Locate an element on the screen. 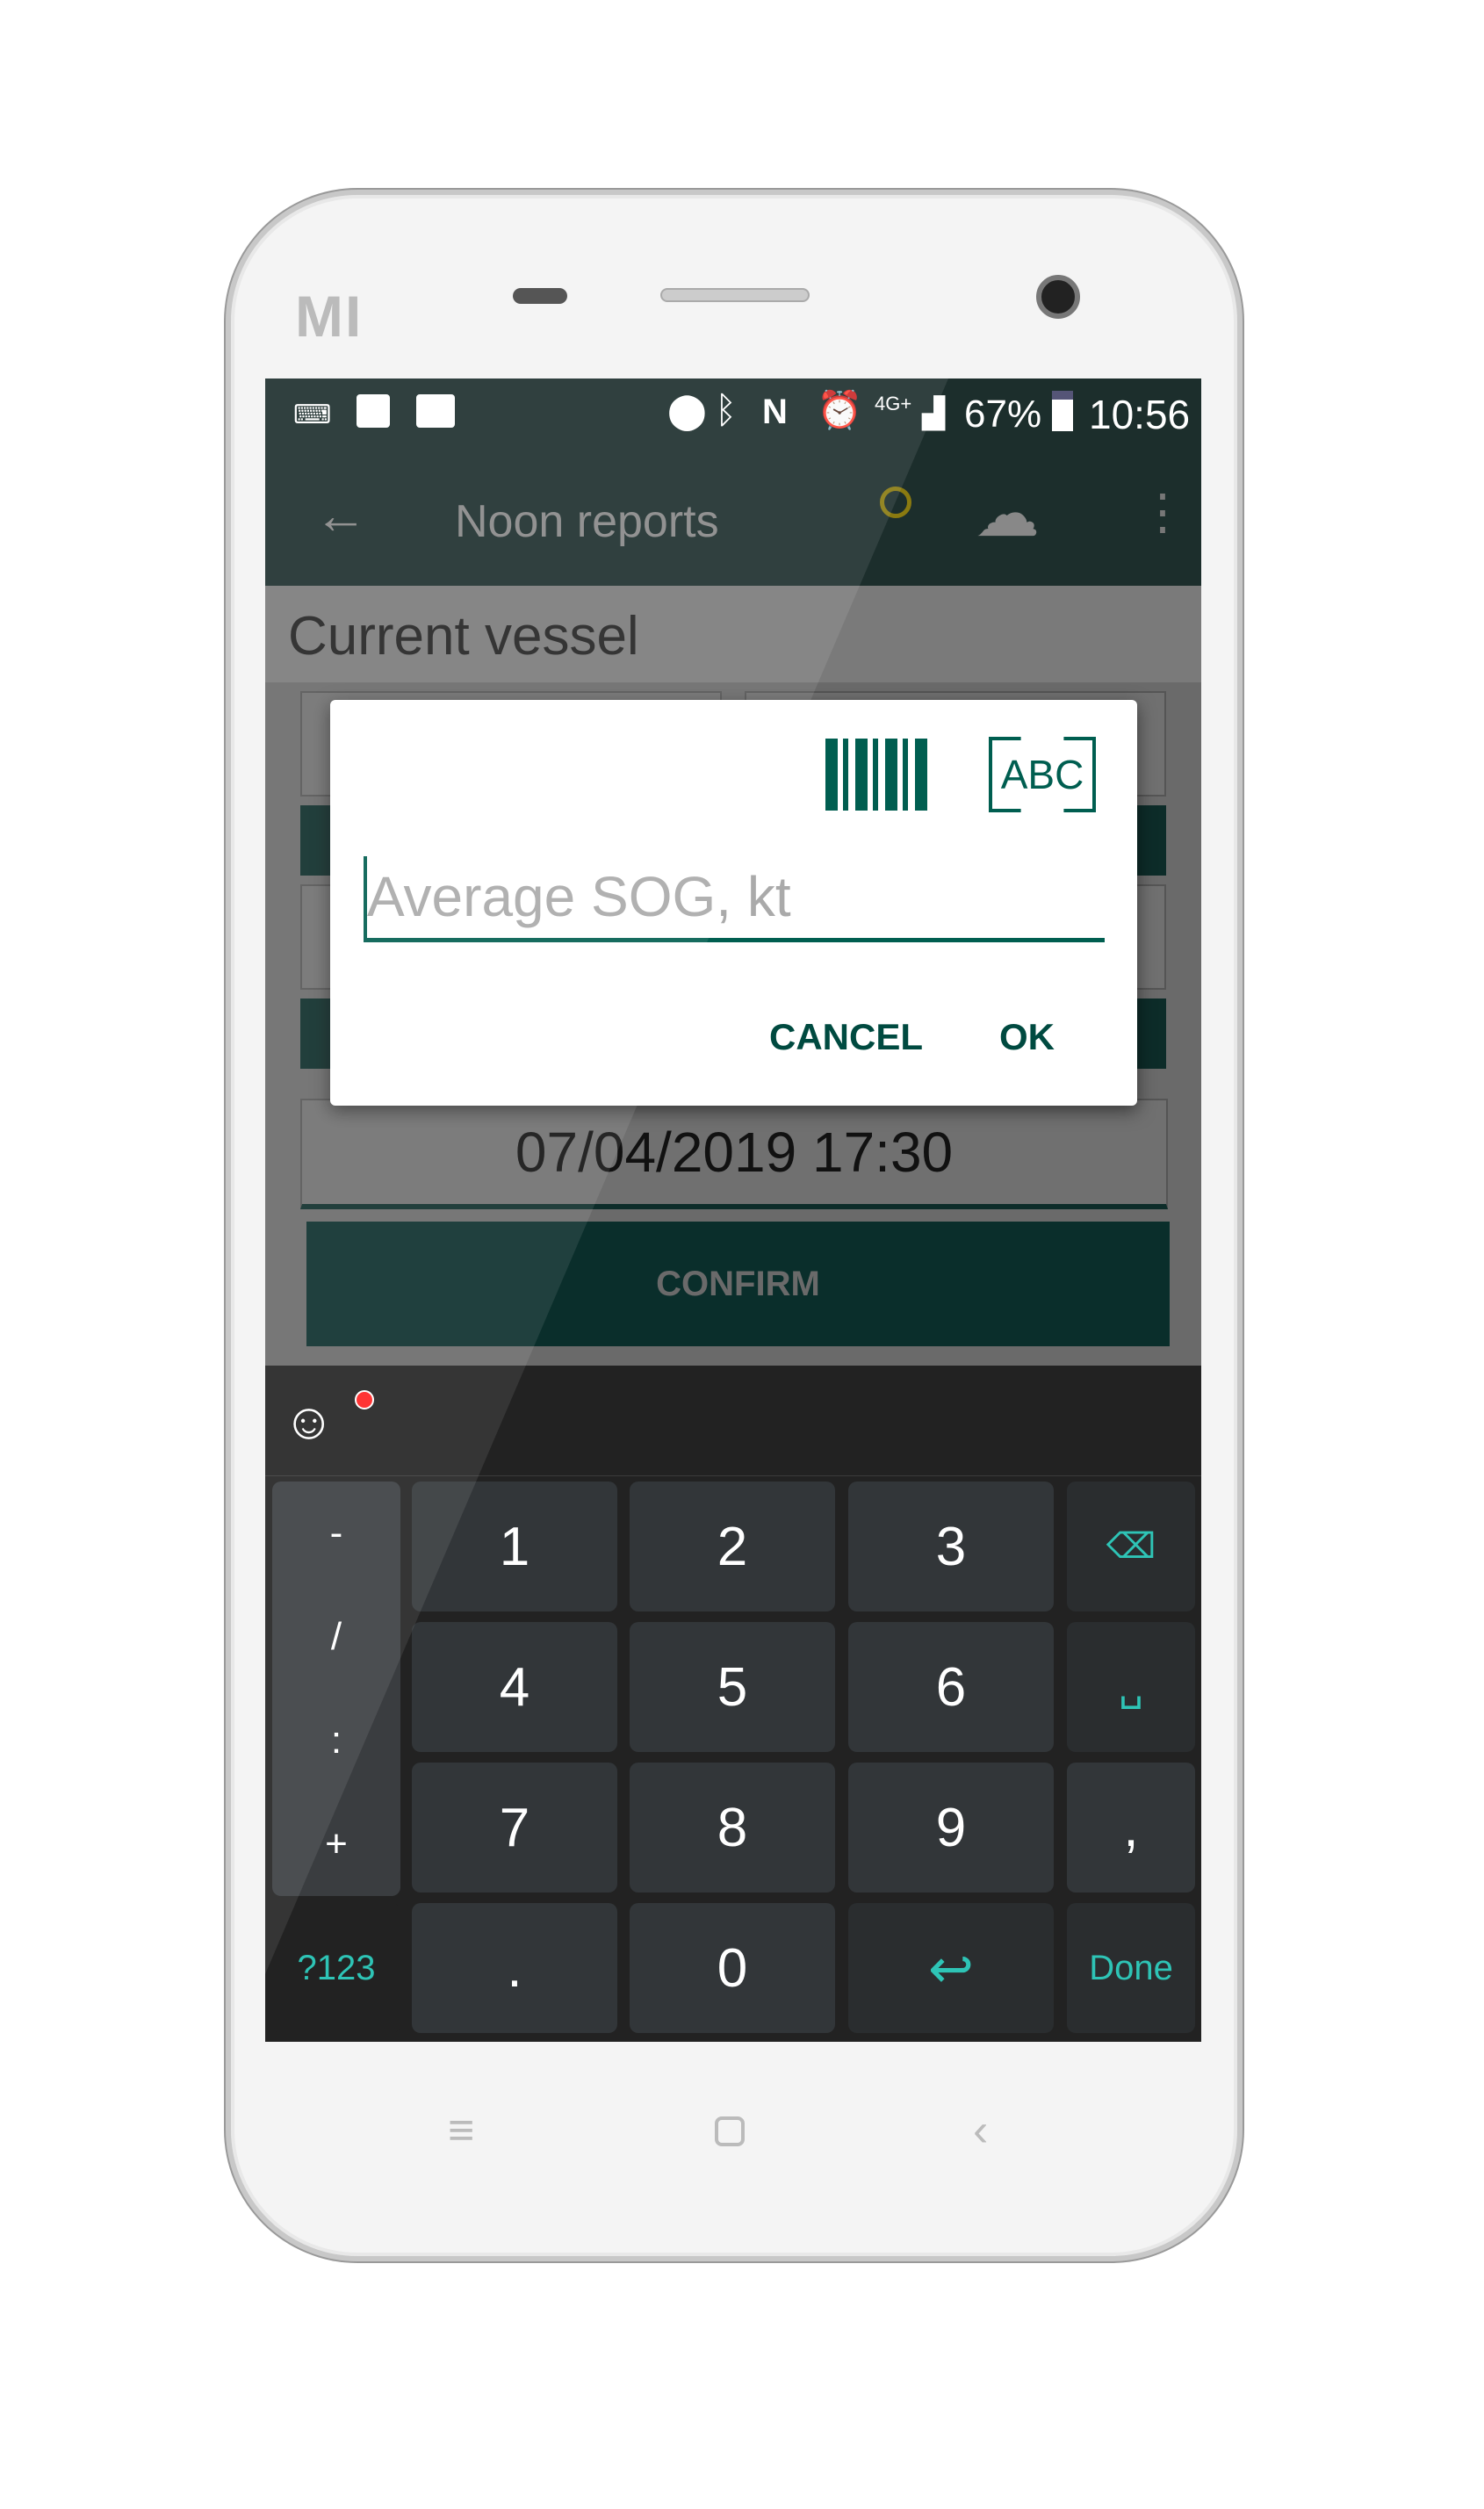 The image size is (1484, 2509). side-keys-panel: - / : + is located at coordinates (336, 1689).